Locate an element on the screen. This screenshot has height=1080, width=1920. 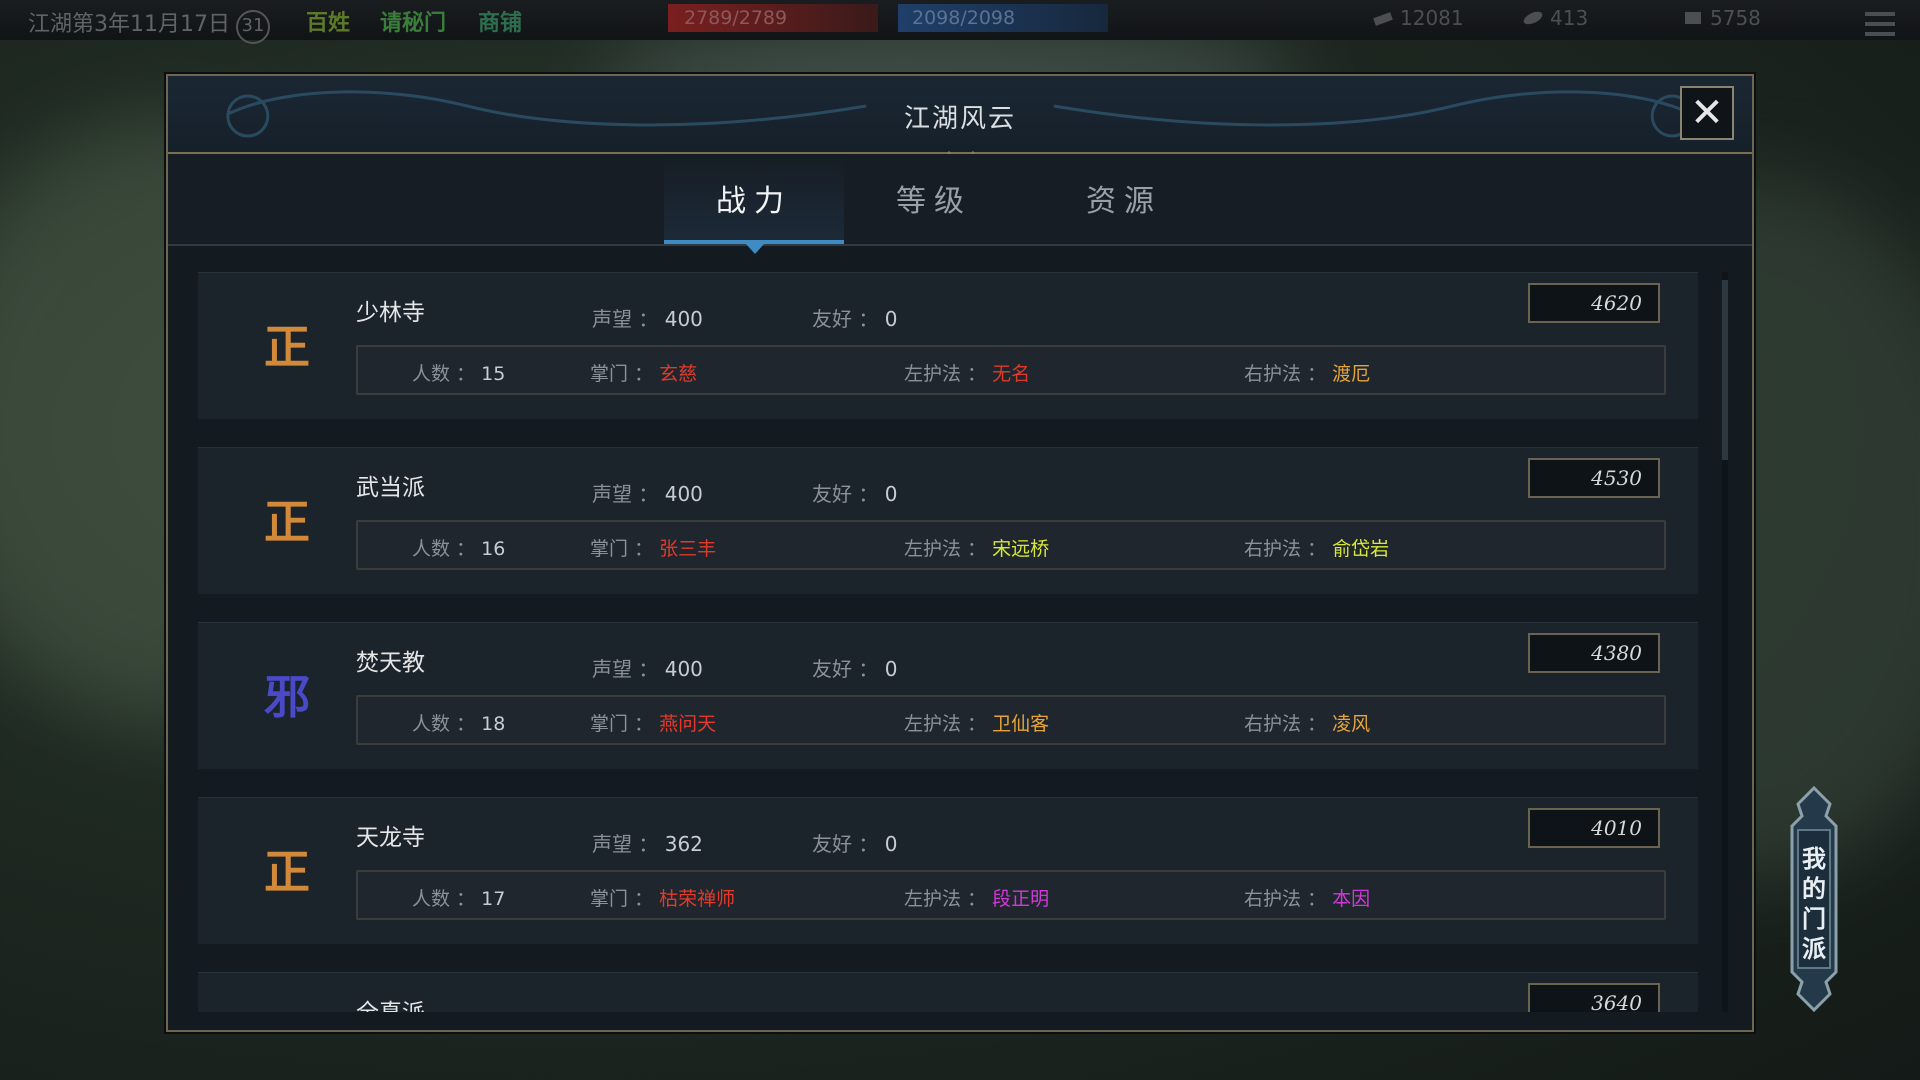
active-tab-pointer-icon is located at coordinates (755, 249).